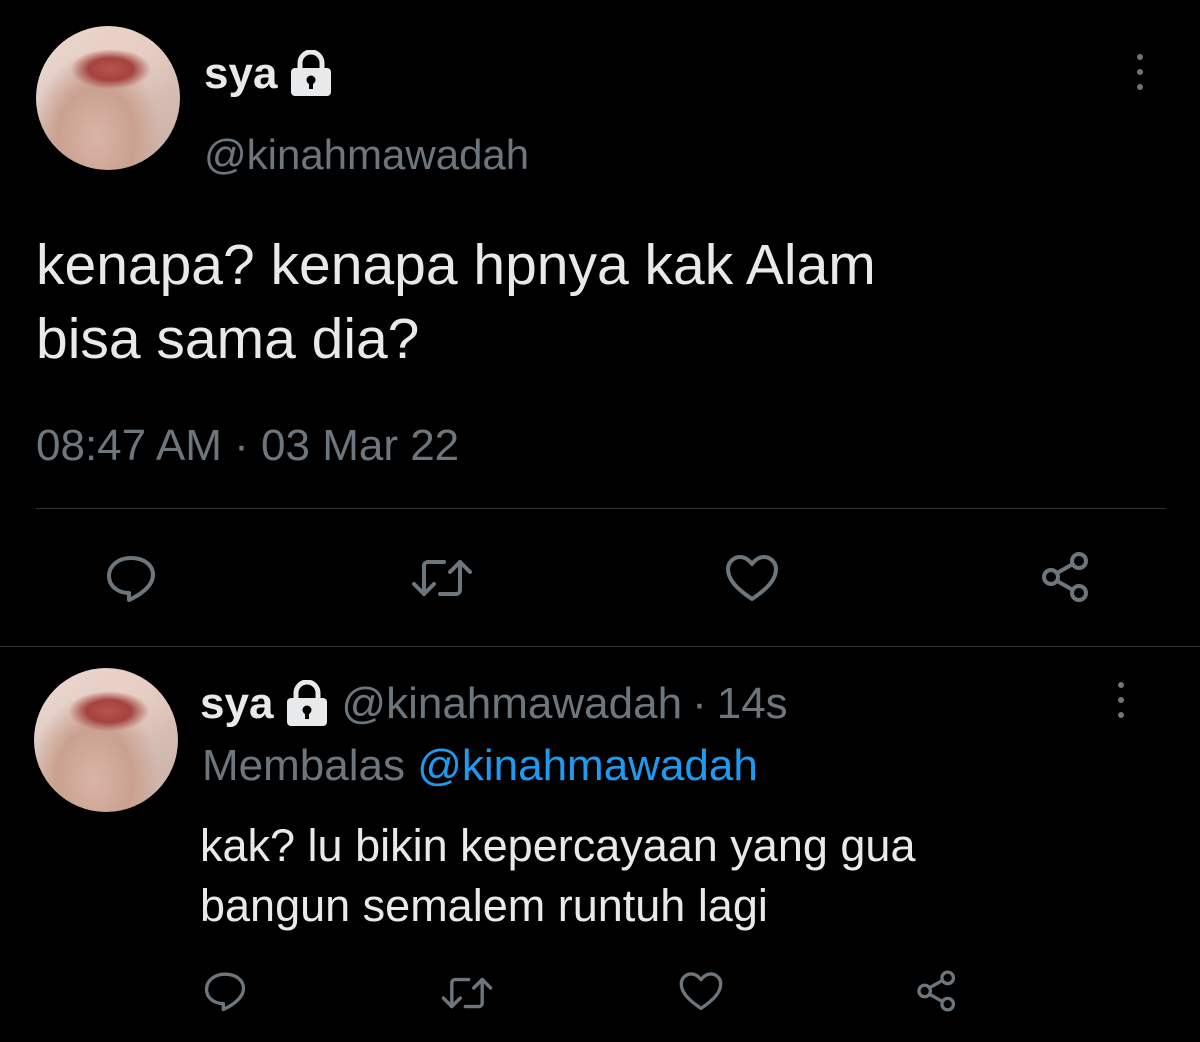  Describe the element at coordinates (303, 765) in the screenshot. I see `replying-label: Membalas` at that location.